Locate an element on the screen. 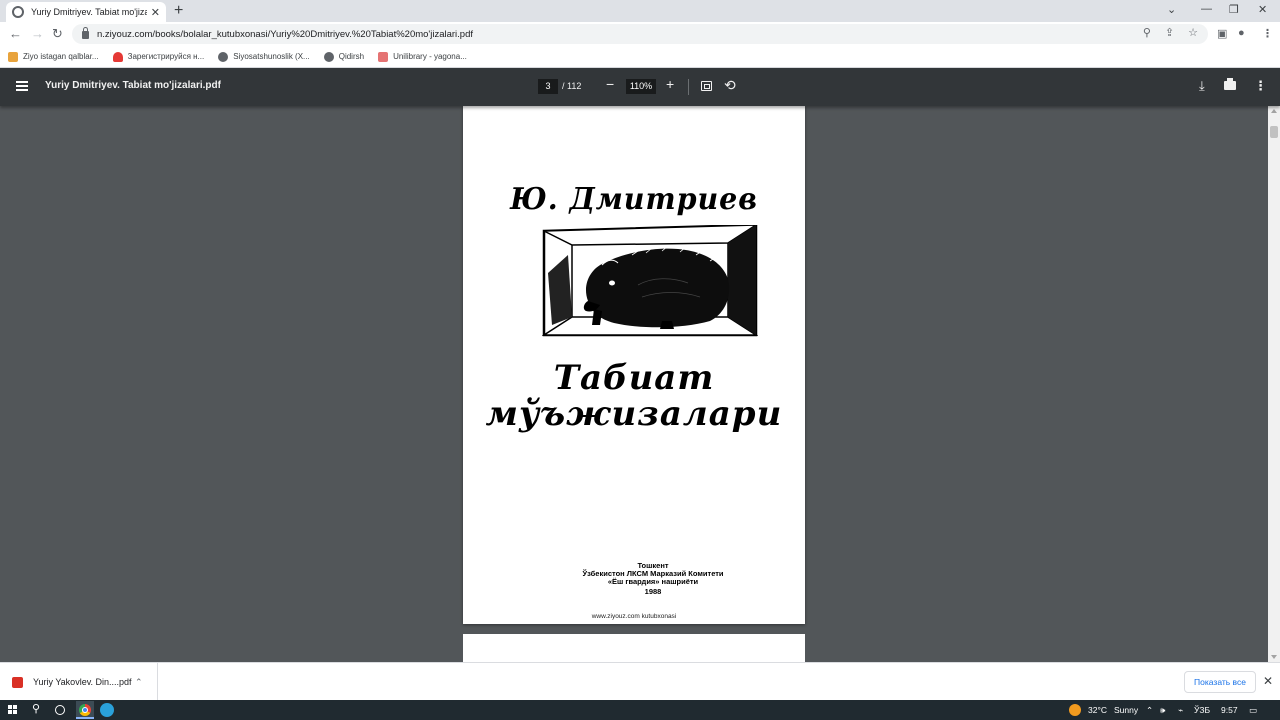 The width and height of the screenshot is (1280, 720). cover-title-line-1: Табиат is located at coordinates (634, 378).